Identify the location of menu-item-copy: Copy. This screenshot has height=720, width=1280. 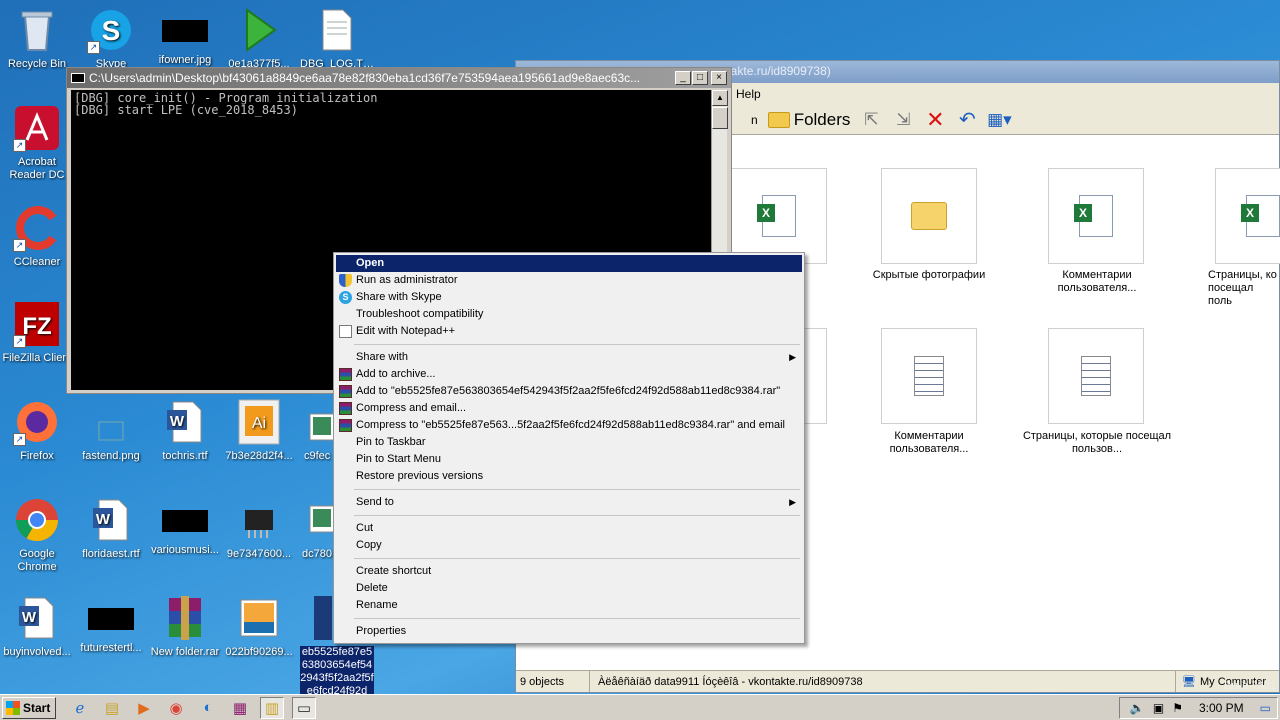
(569, 545).